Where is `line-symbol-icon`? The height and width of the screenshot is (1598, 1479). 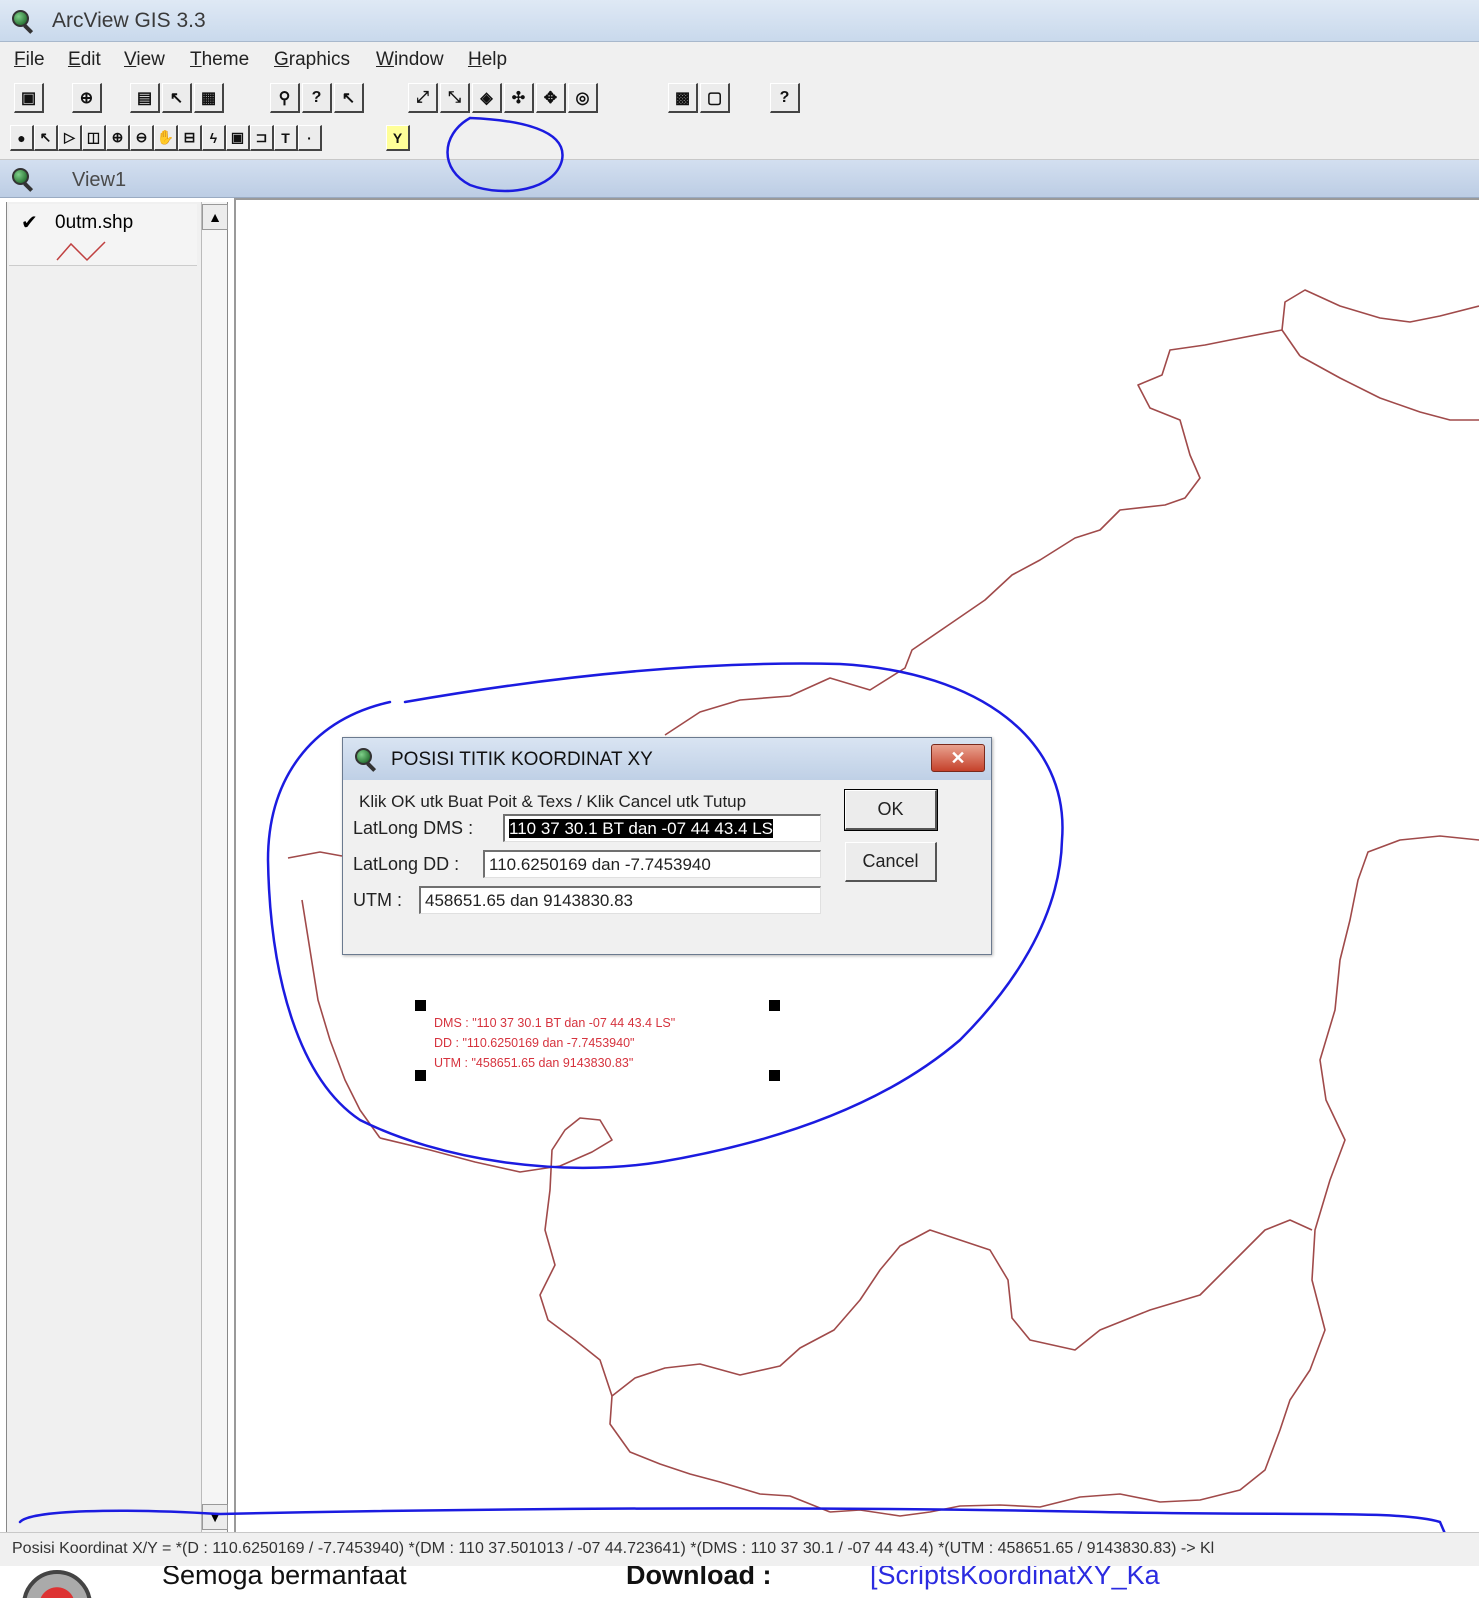
line-symbol-icon is located at coordinates (81, 251).